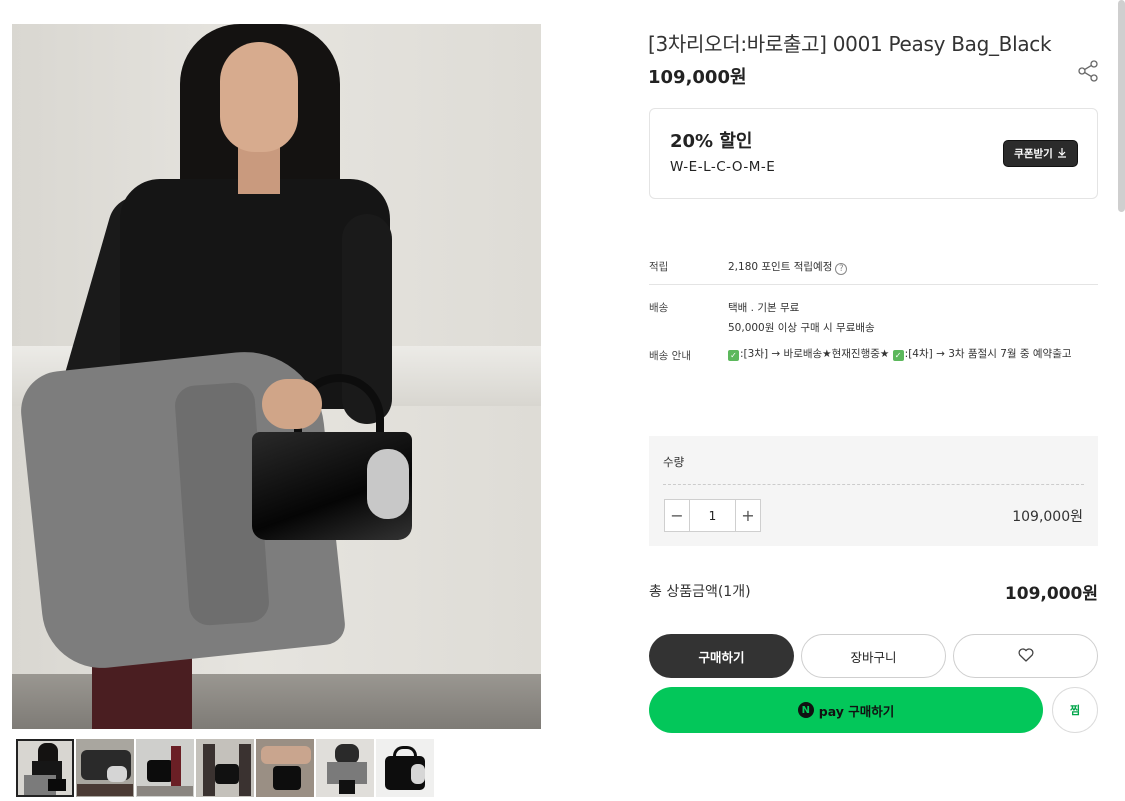  Describe the element at coordinates (856, 711) in the screenshot. I see `npay-label: pay 구매하기` at that location.